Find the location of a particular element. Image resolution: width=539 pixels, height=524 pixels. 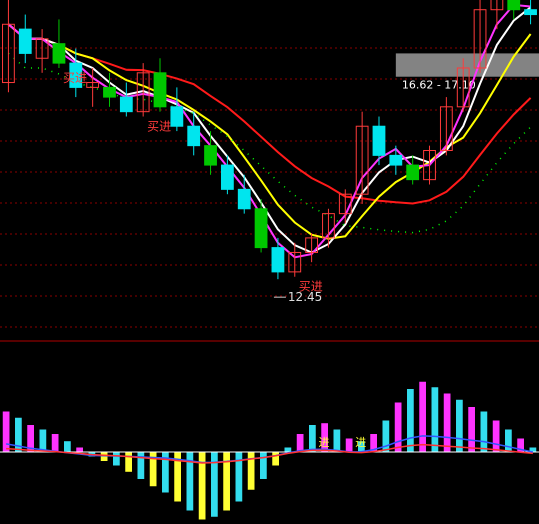

low-price-label: 12.45 is located at coordinates (305, 297).